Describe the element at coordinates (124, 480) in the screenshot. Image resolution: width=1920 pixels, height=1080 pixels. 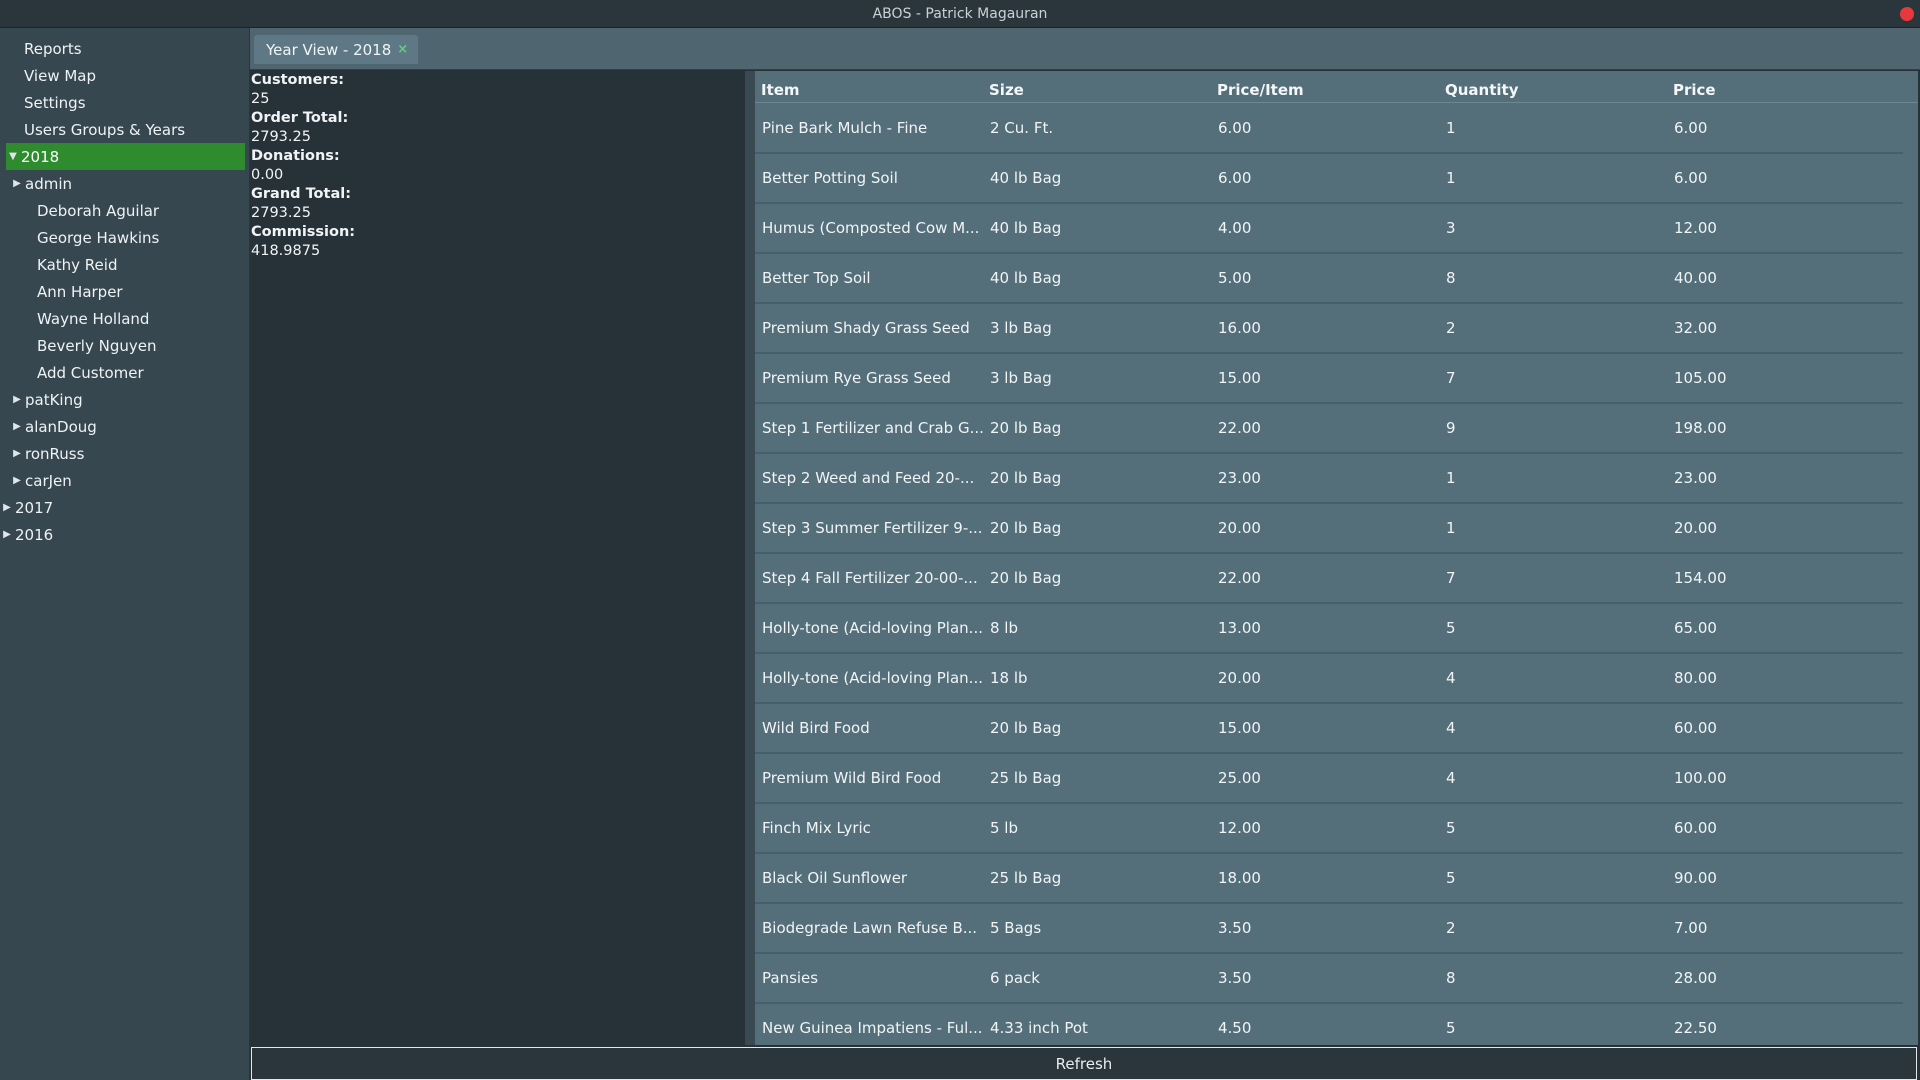
I see `sidebar-item-carjen: ▶ carJen` at that location.